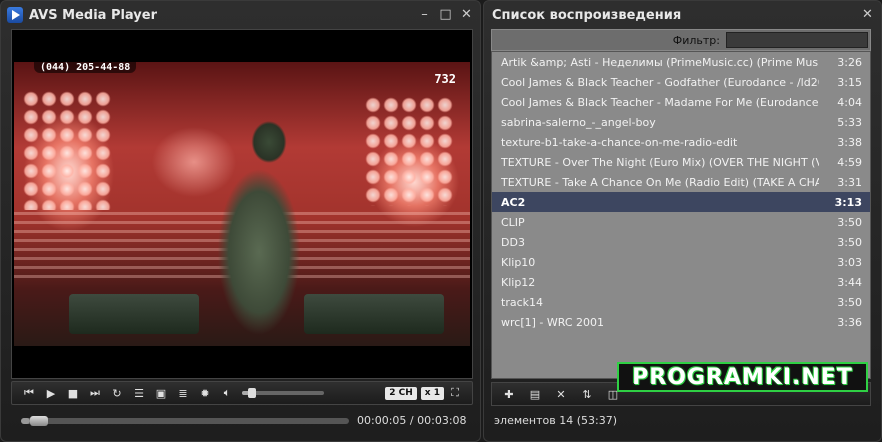  What do you see at coordinates (117, 393) in the screenshot?
I see `repeat-icon: ↻` at bounding box center [117, 393].